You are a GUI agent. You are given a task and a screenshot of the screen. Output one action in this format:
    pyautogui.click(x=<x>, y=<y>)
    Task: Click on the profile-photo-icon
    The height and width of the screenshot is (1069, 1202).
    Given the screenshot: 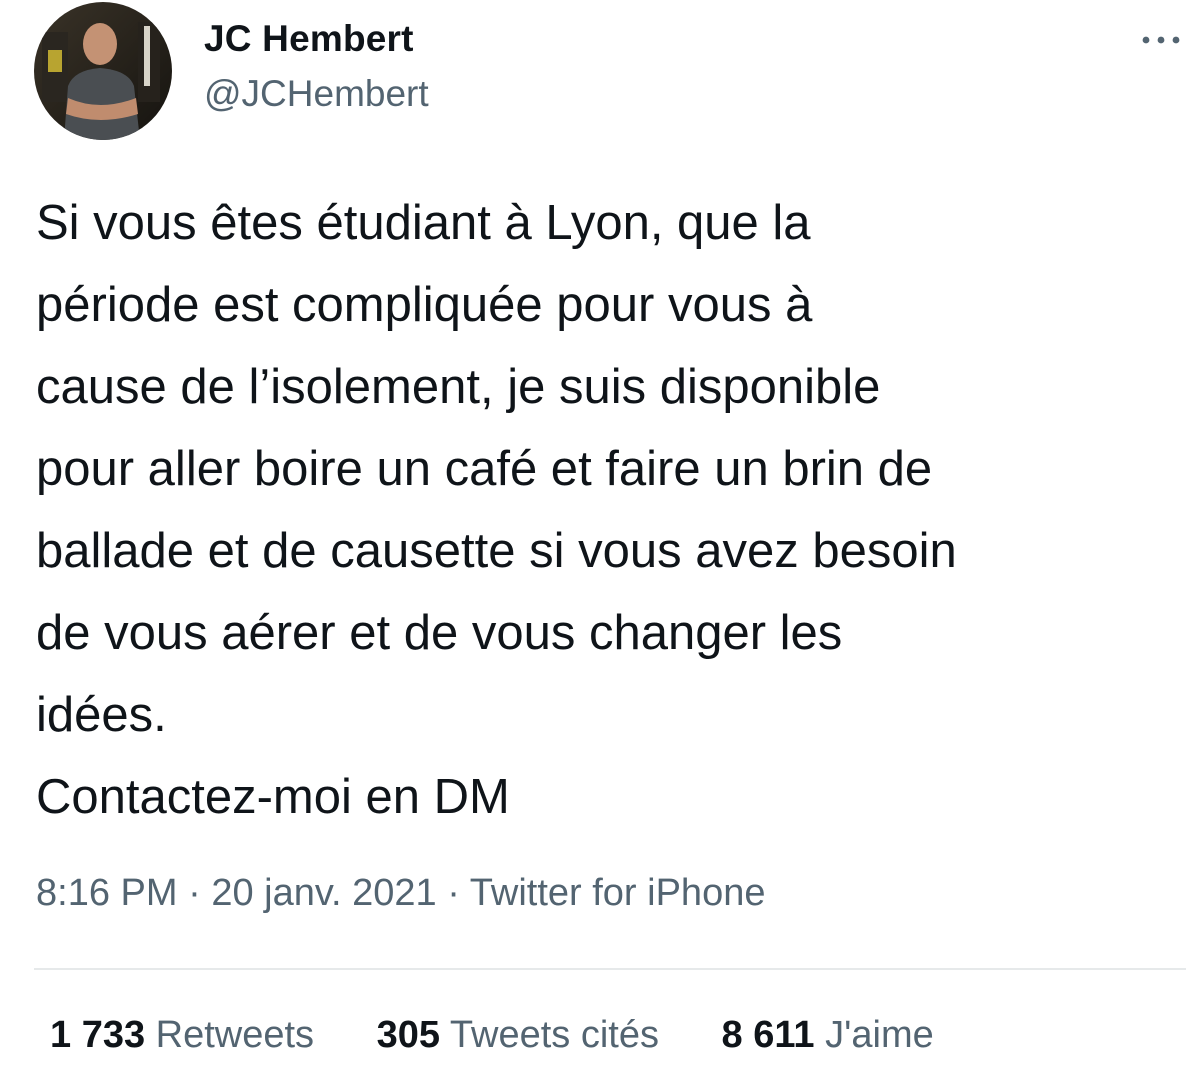 What is the action you would take?
    pyautogui.click(x=103, y=71)
    